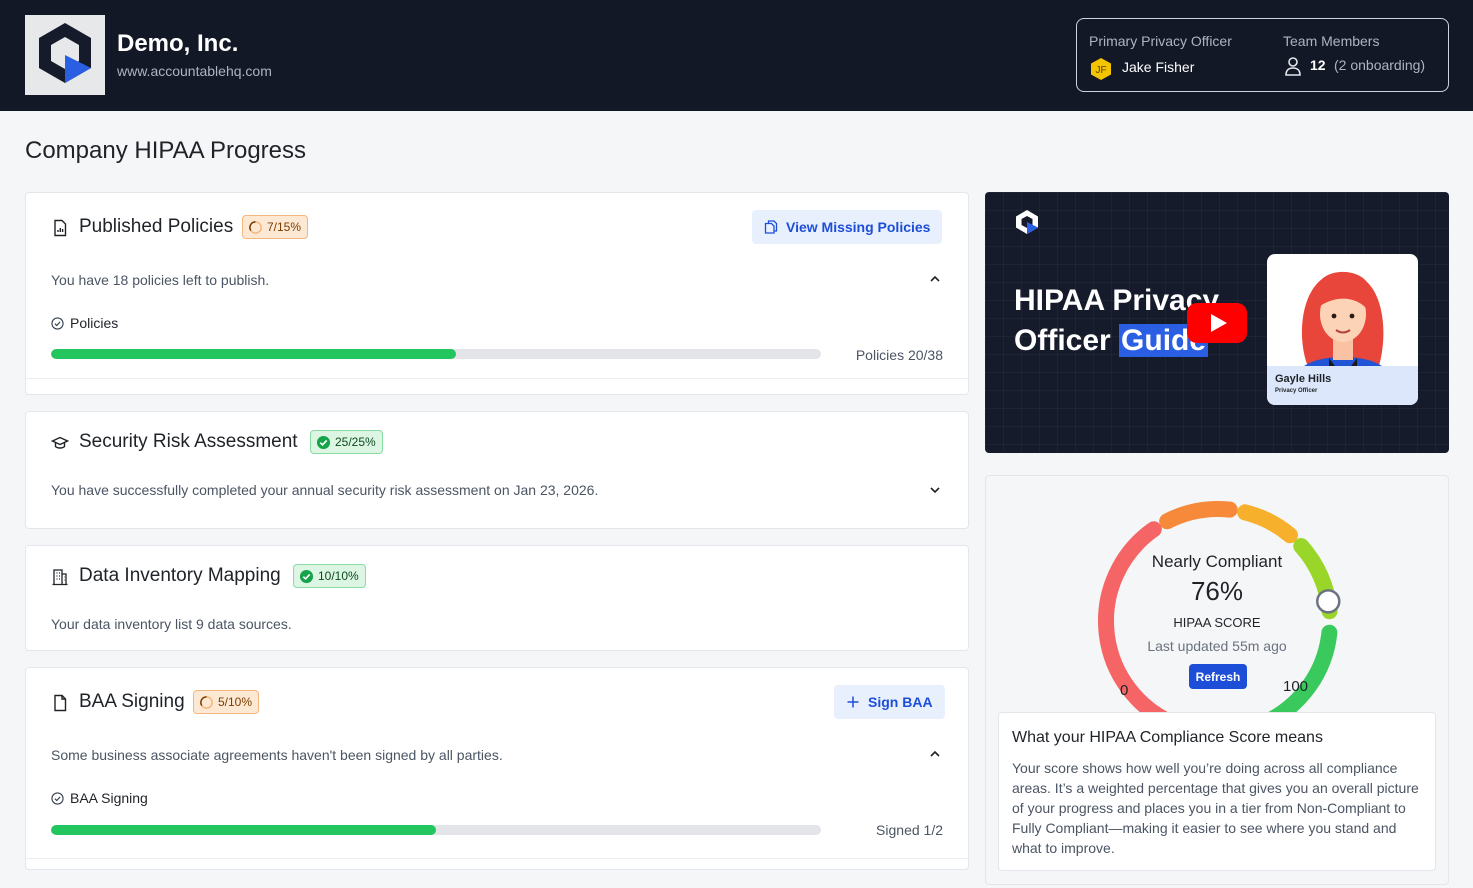  Describe the element at coordinates (1027, 222) in the screenshot. I see `brand-logo-icon` at that location.